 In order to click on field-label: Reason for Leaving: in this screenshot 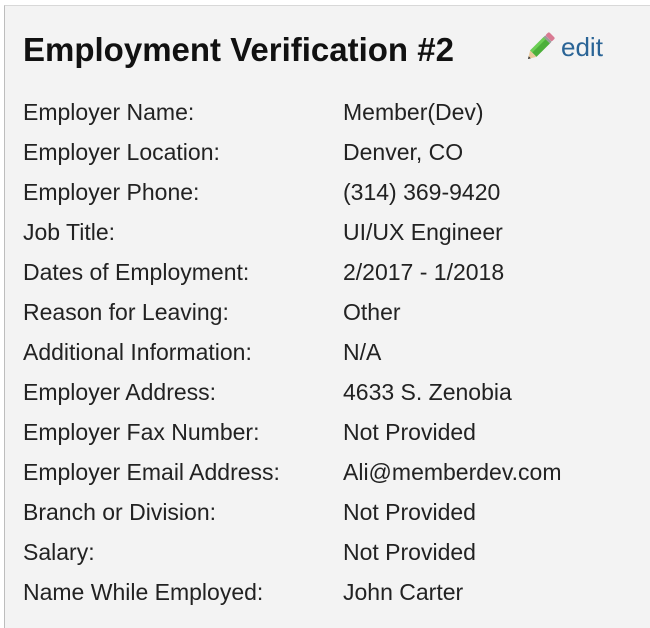, I will do `click(126, 311)`.